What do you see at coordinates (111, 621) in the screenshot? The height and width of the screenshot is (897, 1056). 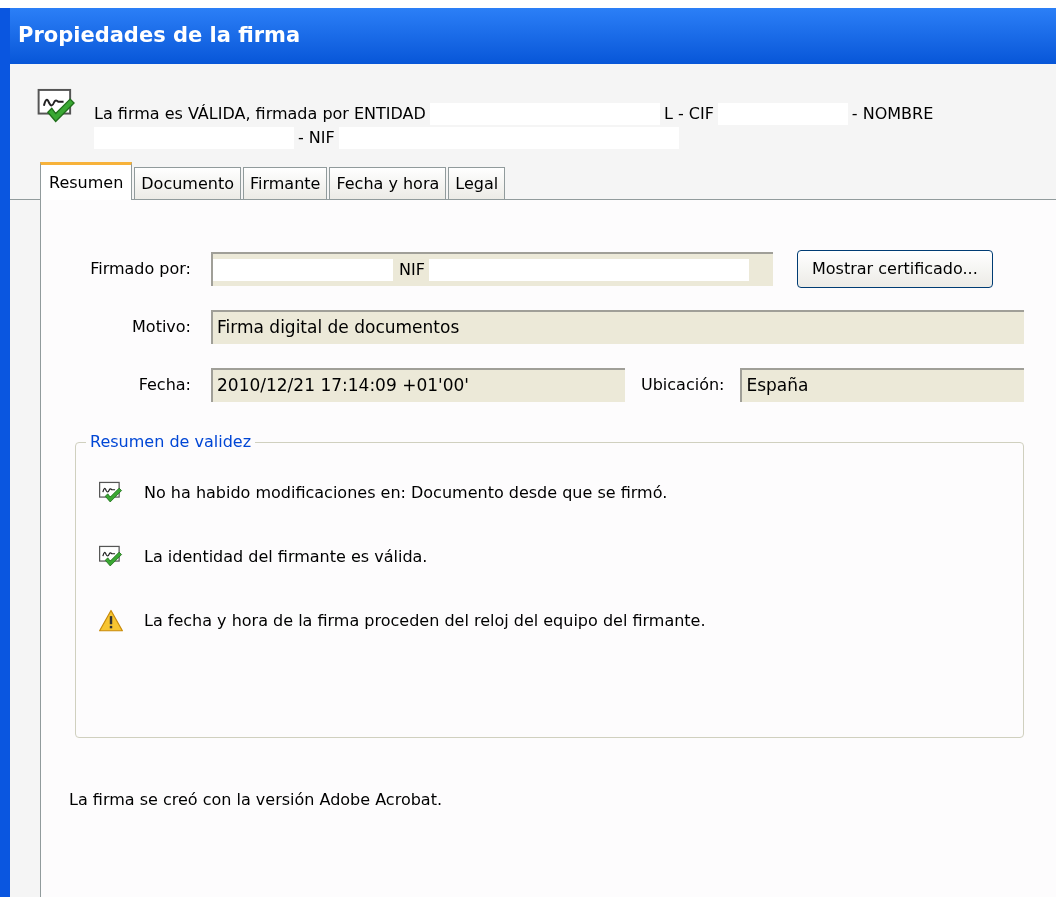 I see `warning-icon` at bounding box center [111, 621].